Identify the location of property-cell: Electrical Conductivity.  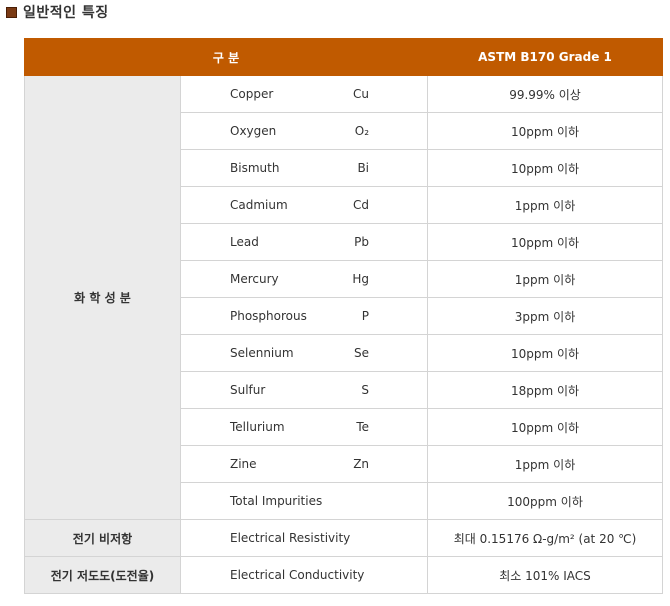
(304, 575).